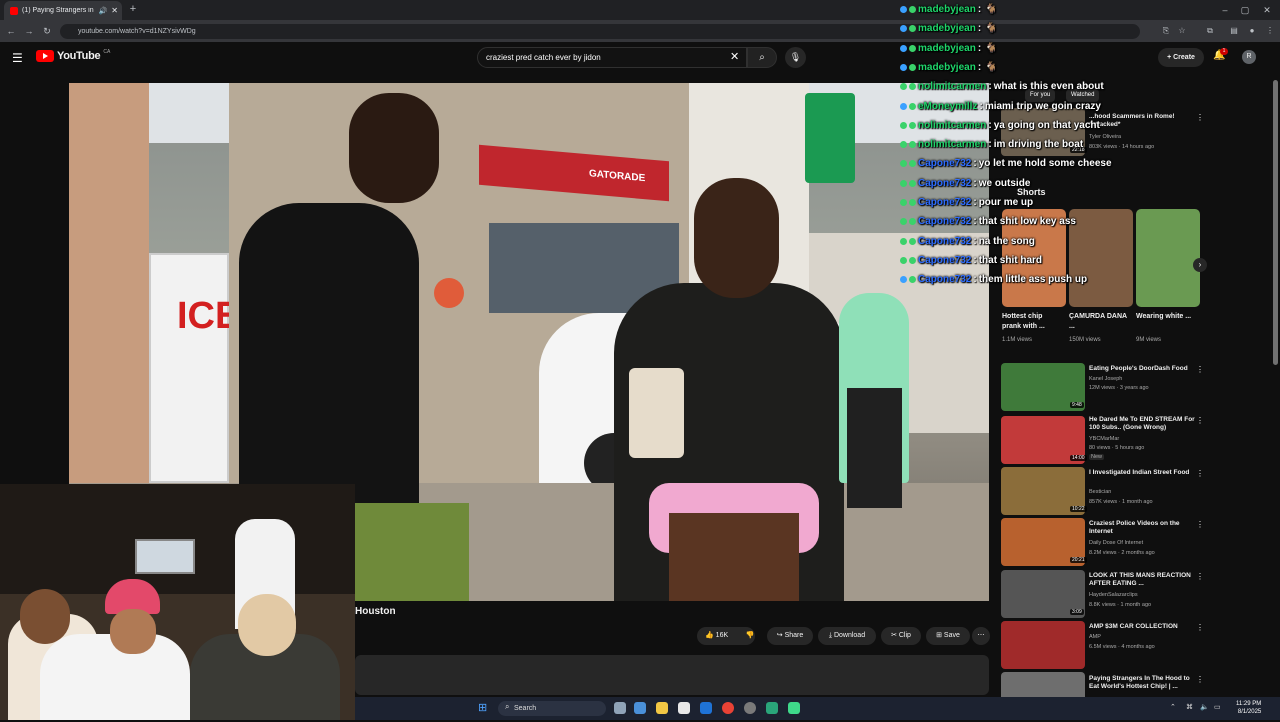  I want to click on close-window-button: ✕, so click(1267, 10).